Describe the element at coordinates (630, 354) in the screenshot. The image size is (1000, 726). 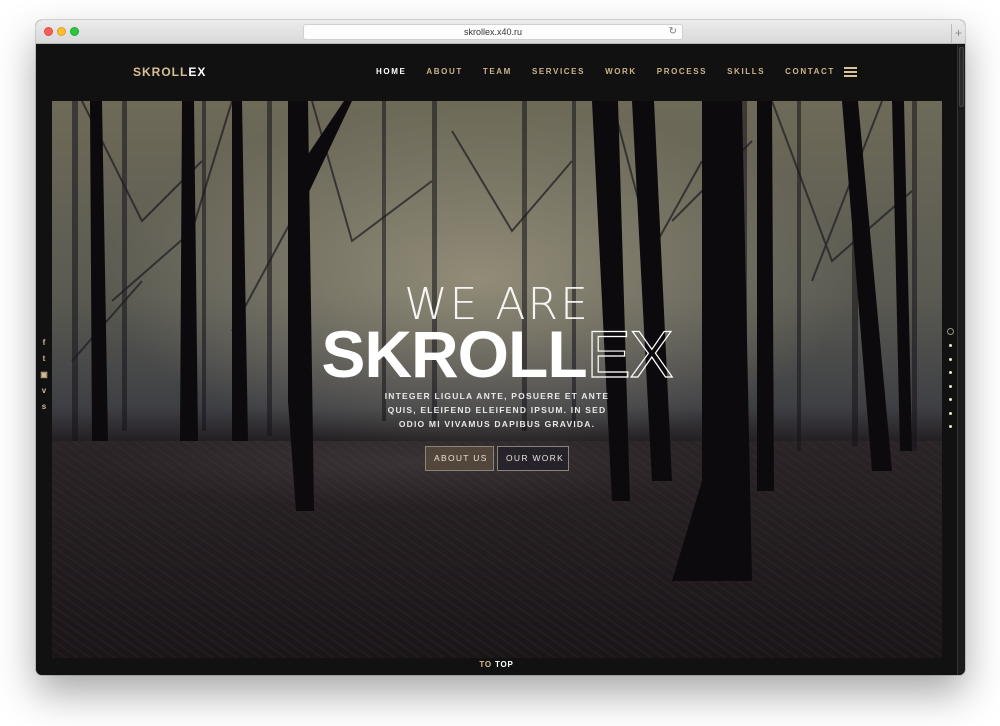
I see `hero-title-outline: EX` at that location.